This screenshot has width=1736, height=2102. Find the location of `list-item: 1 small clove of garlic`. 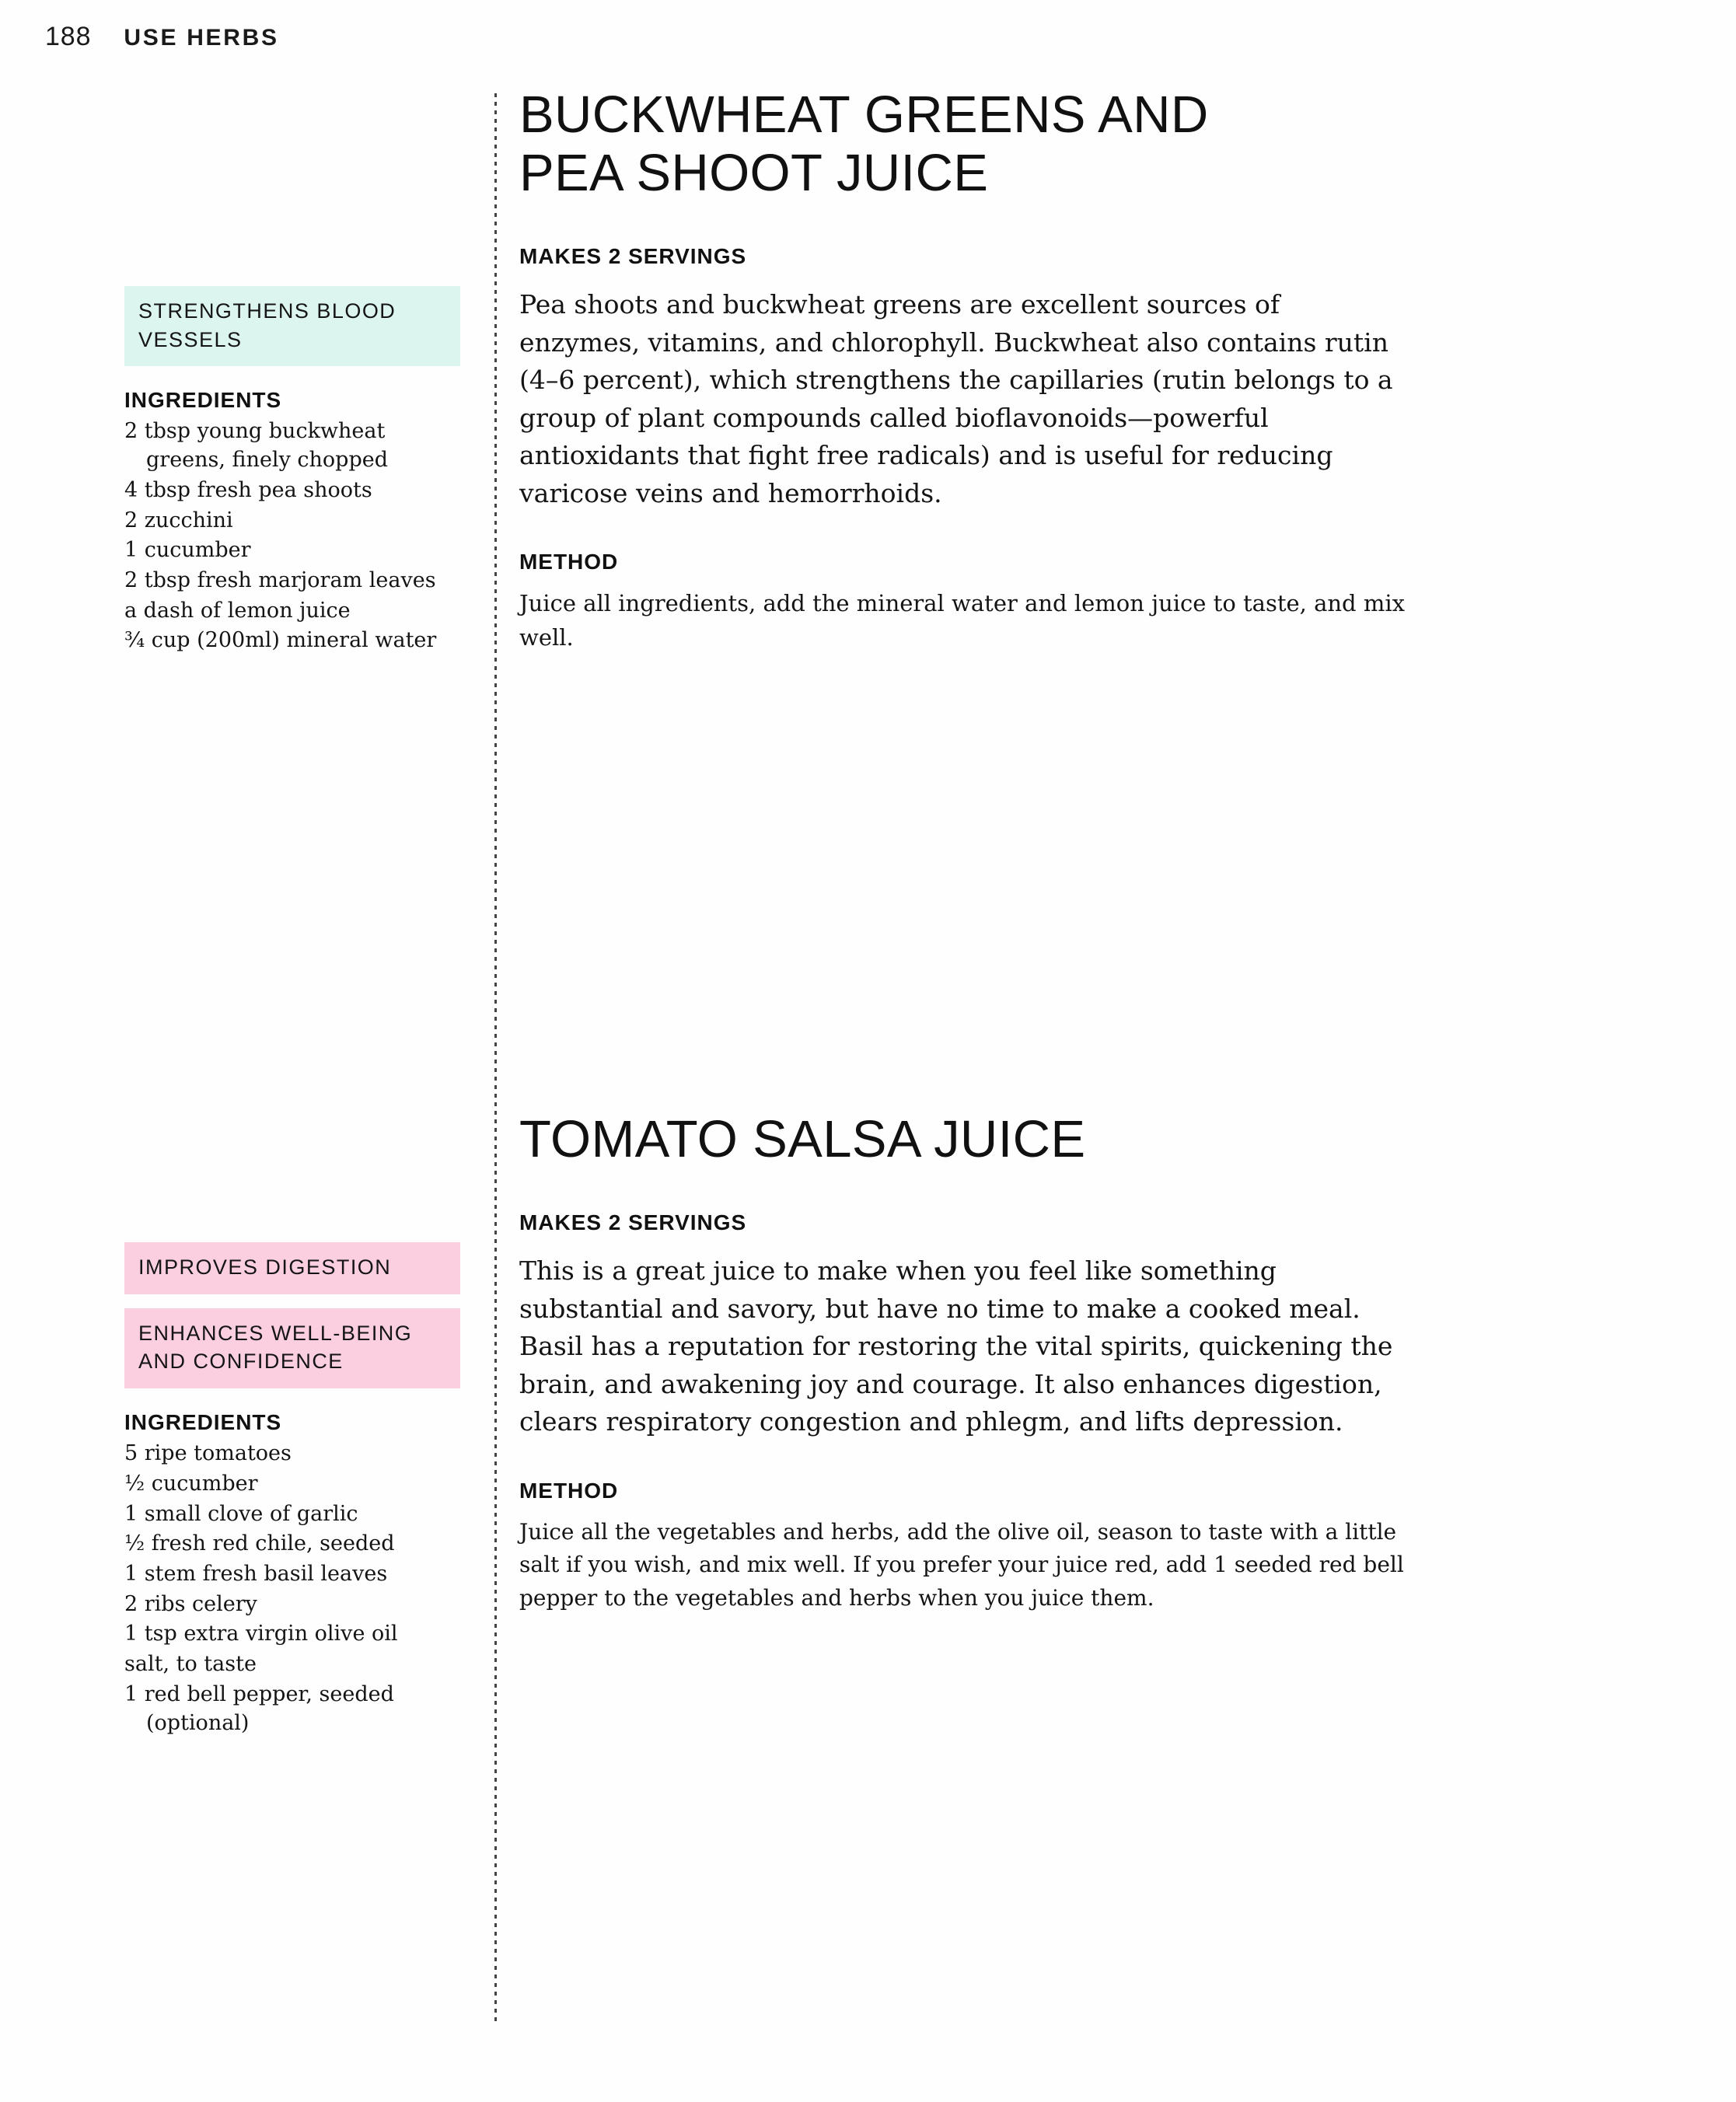

list-item: 1 small clove of garlic is located at coordinates (241, 1513).